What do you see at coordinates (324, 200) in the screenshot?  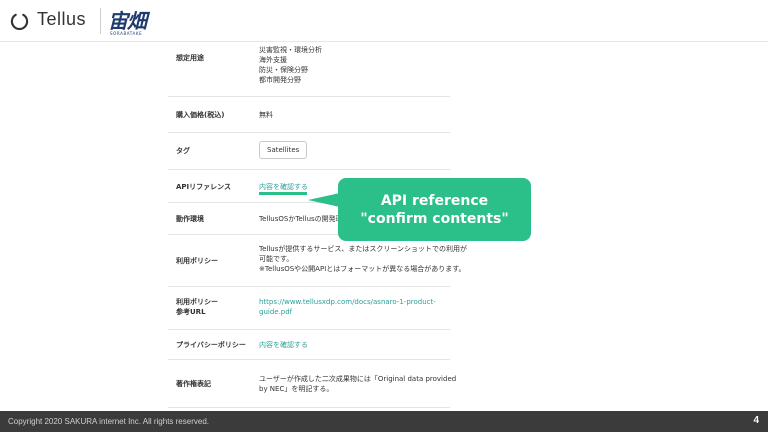 I see `callout-pointer` at bounding box center [324, 200].